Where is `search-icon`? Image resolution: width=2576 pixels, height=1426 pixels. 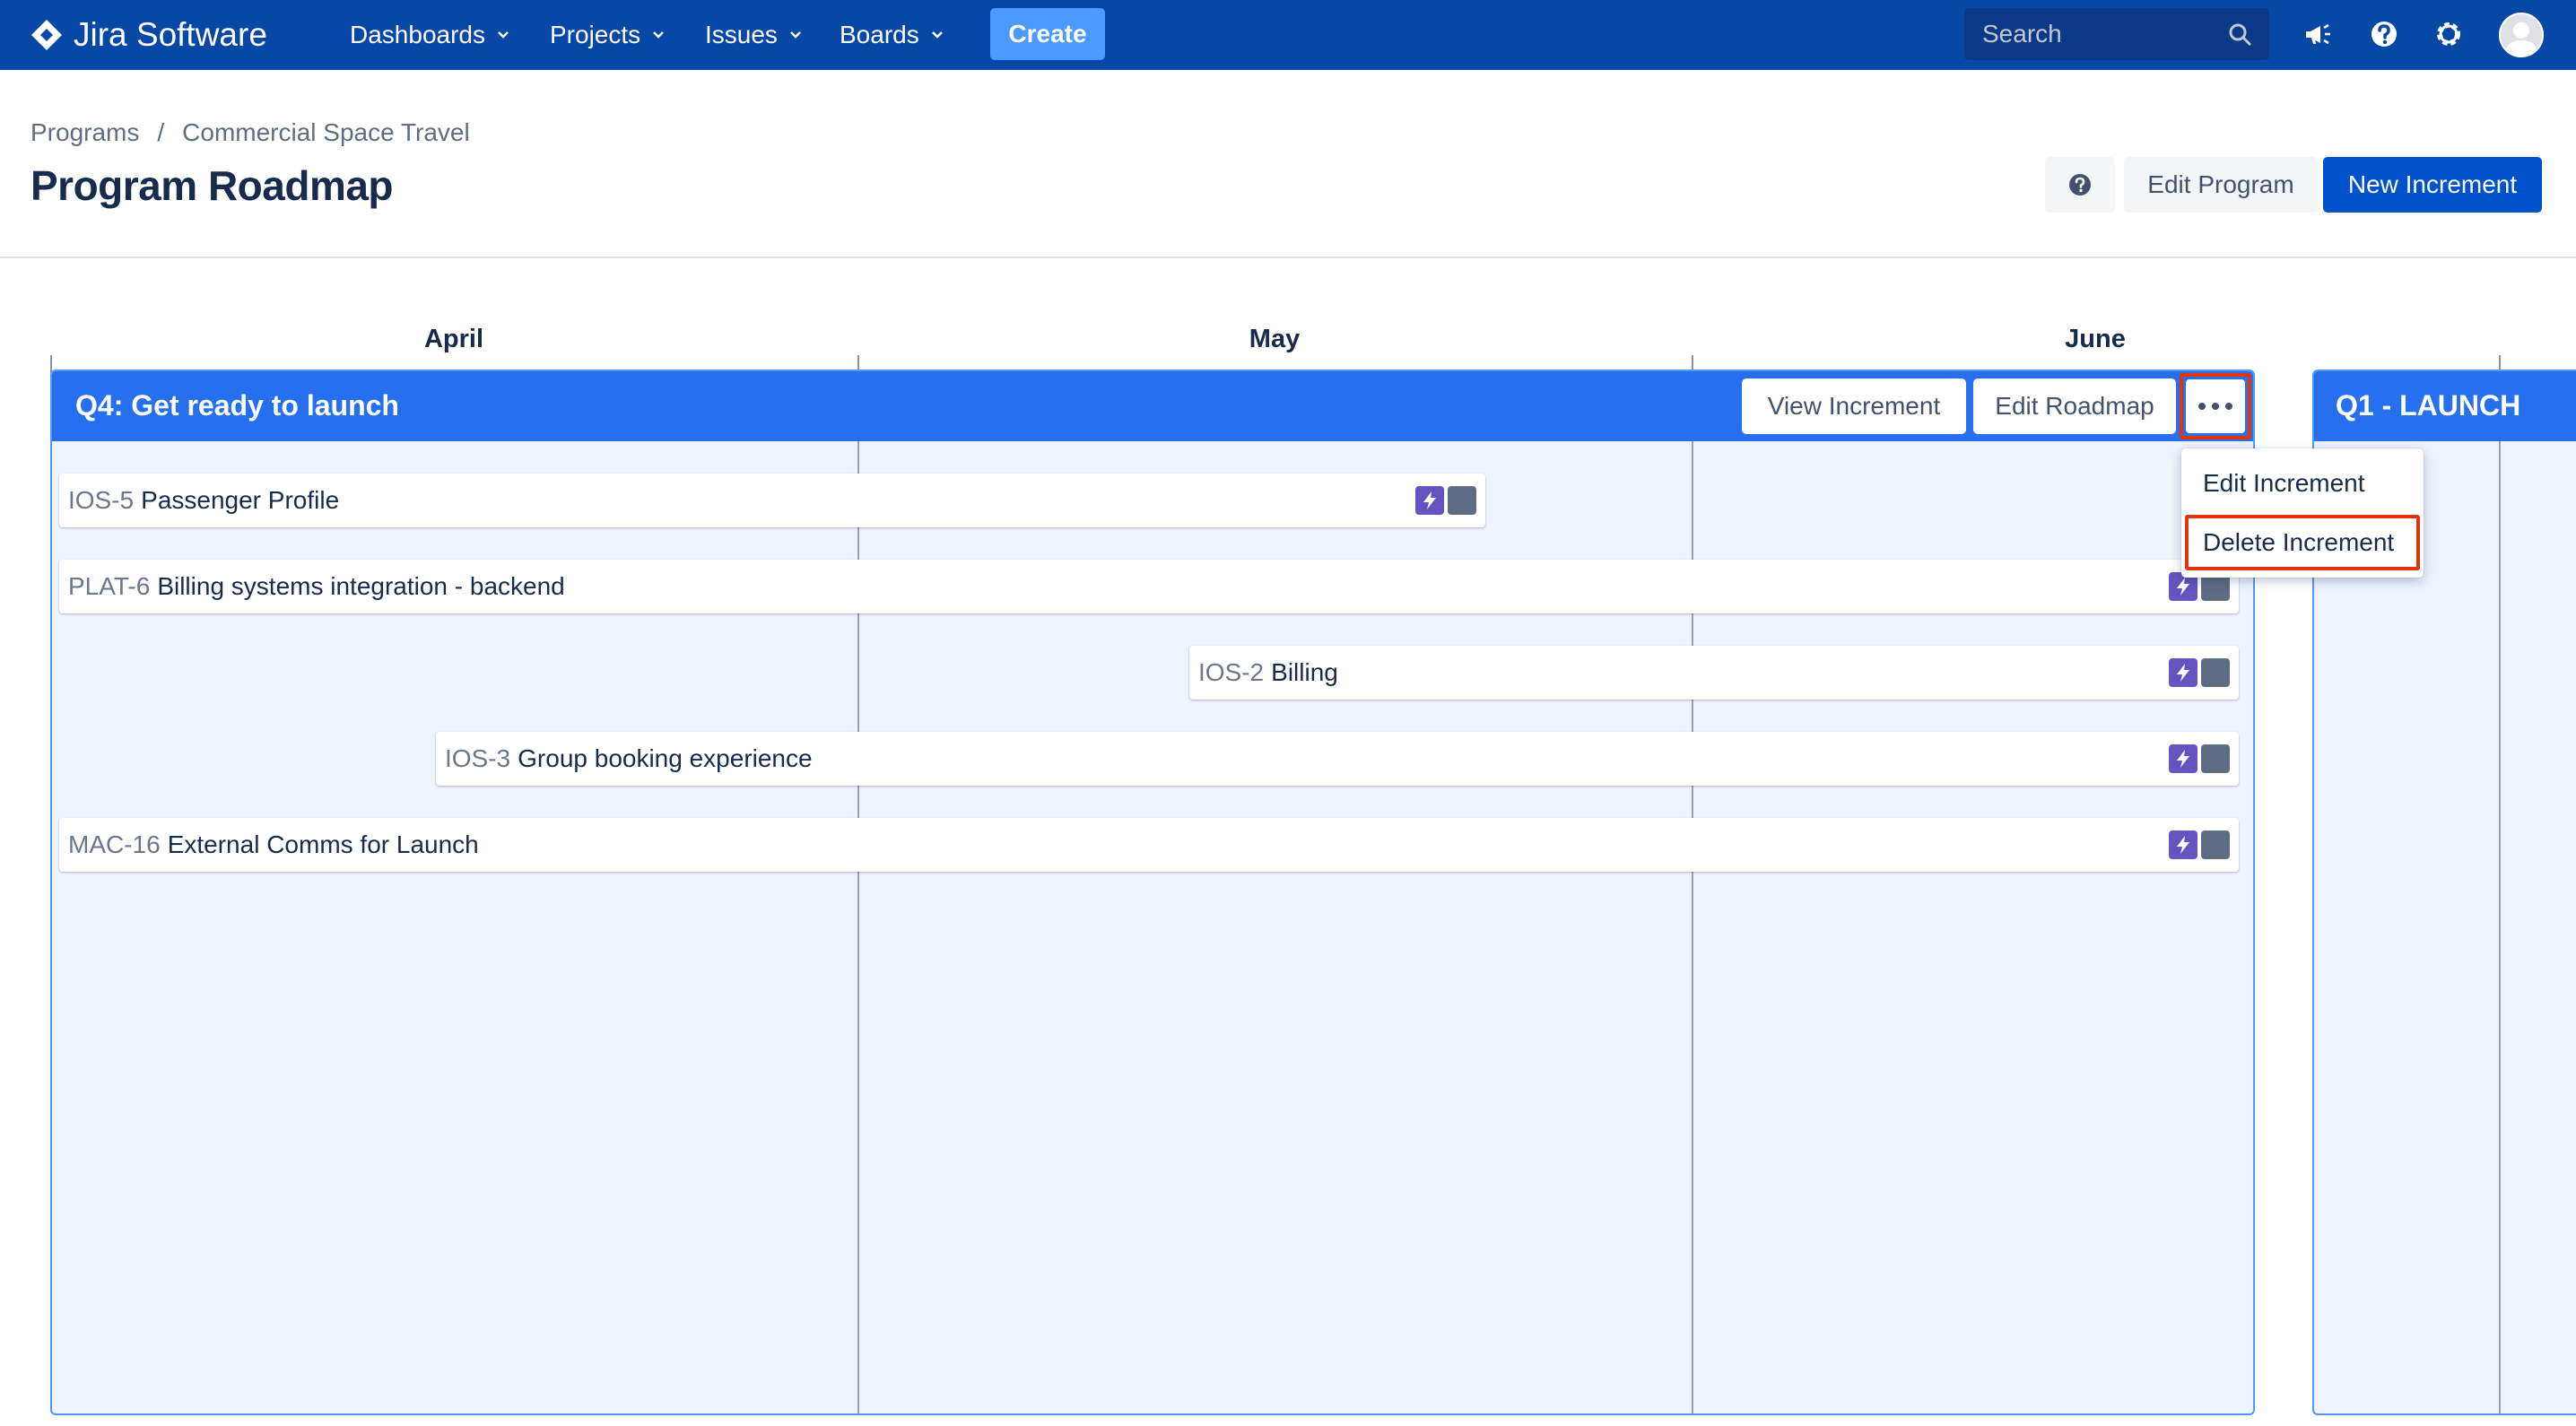 search-icon is located at coordinates (2240, 35).